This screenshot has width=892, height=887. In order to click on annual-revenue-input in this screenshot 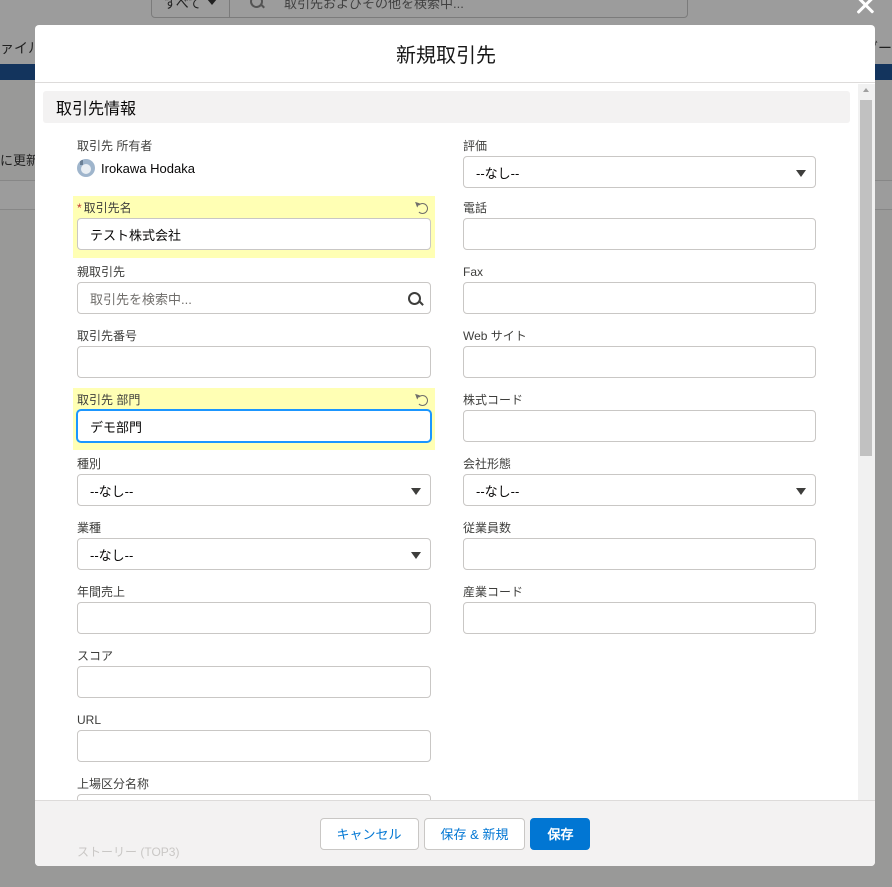, I will do `click(254, 618)`.